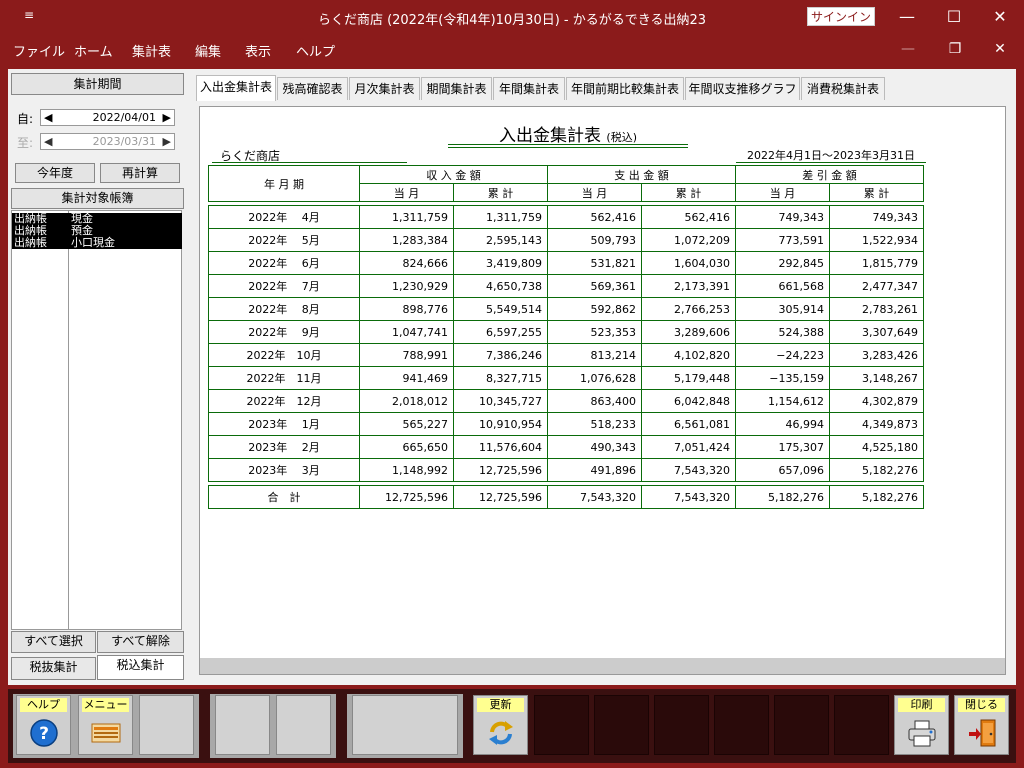 Image resolution: width=1024 pixels, height=768 pixels. I want to click on menu-home: ホーム, so click(93, 50).